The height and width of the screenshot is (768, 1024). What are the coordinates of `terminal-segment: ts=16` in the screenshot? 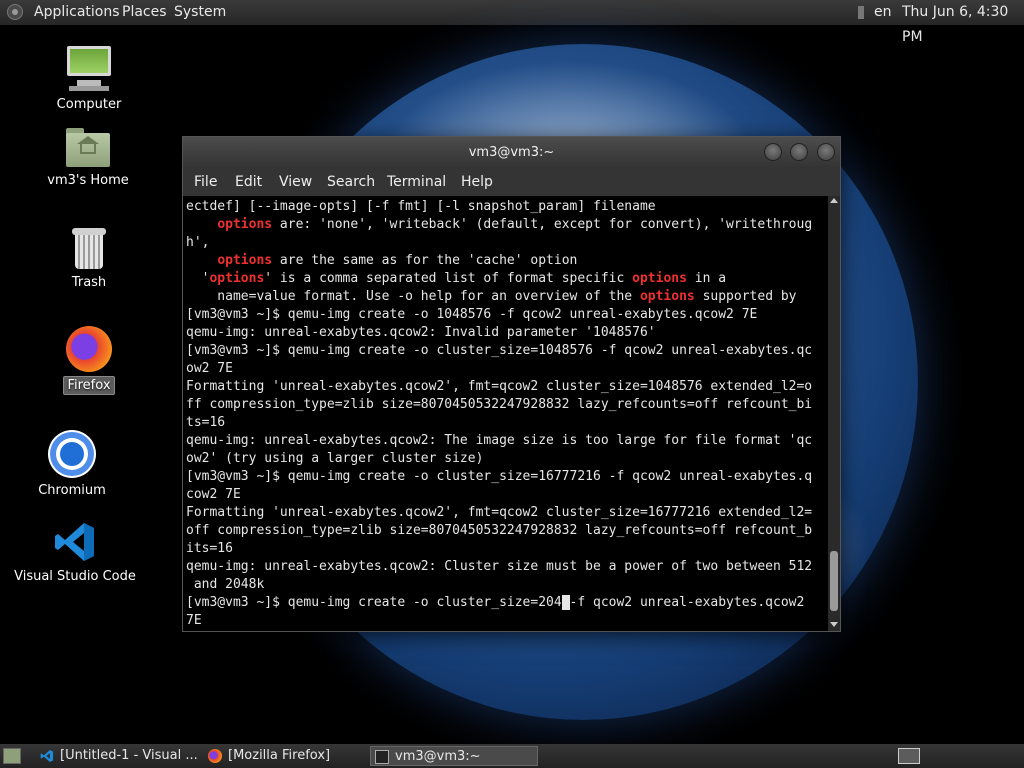 It's located at (206, 422).